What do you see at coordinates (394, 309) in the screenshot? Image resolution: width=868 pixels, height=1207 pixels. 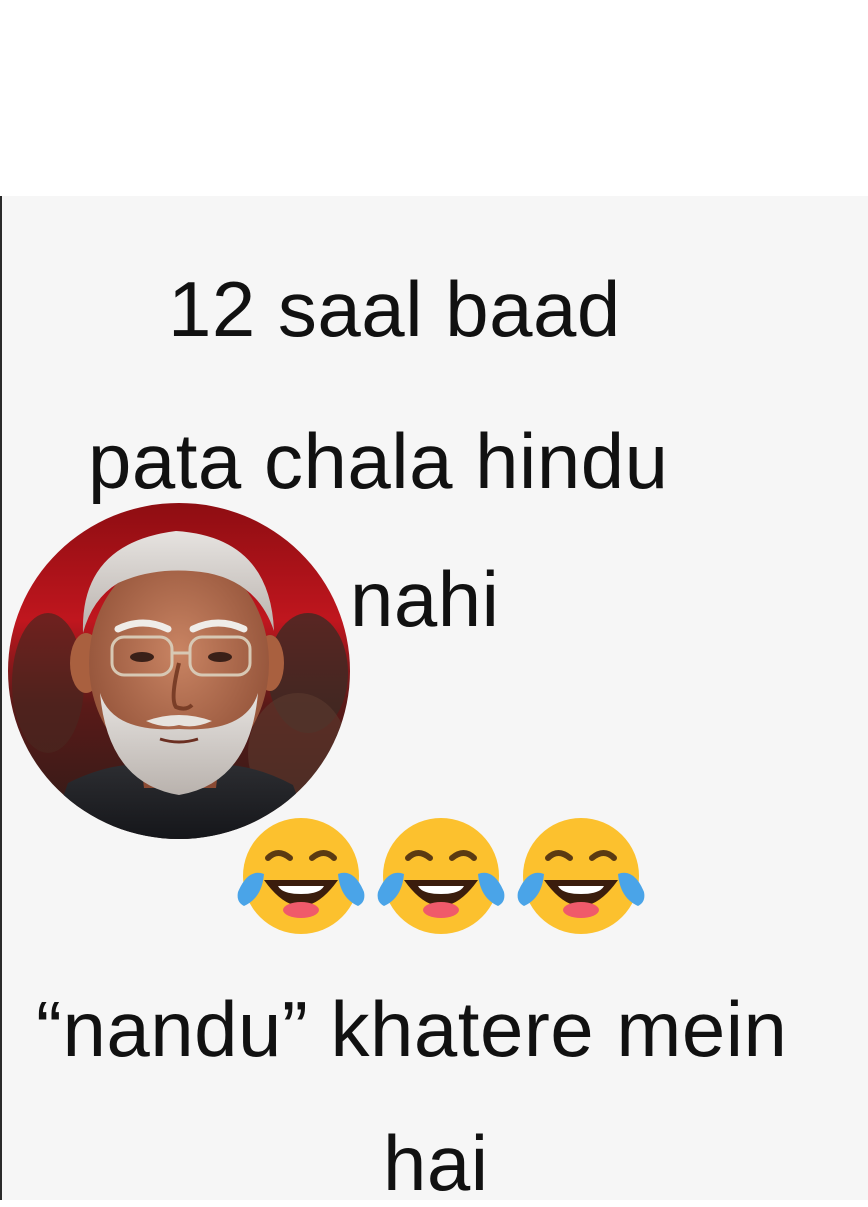 I see `caption-line-1: 12 saal baad` at bounding box center [394, 309].